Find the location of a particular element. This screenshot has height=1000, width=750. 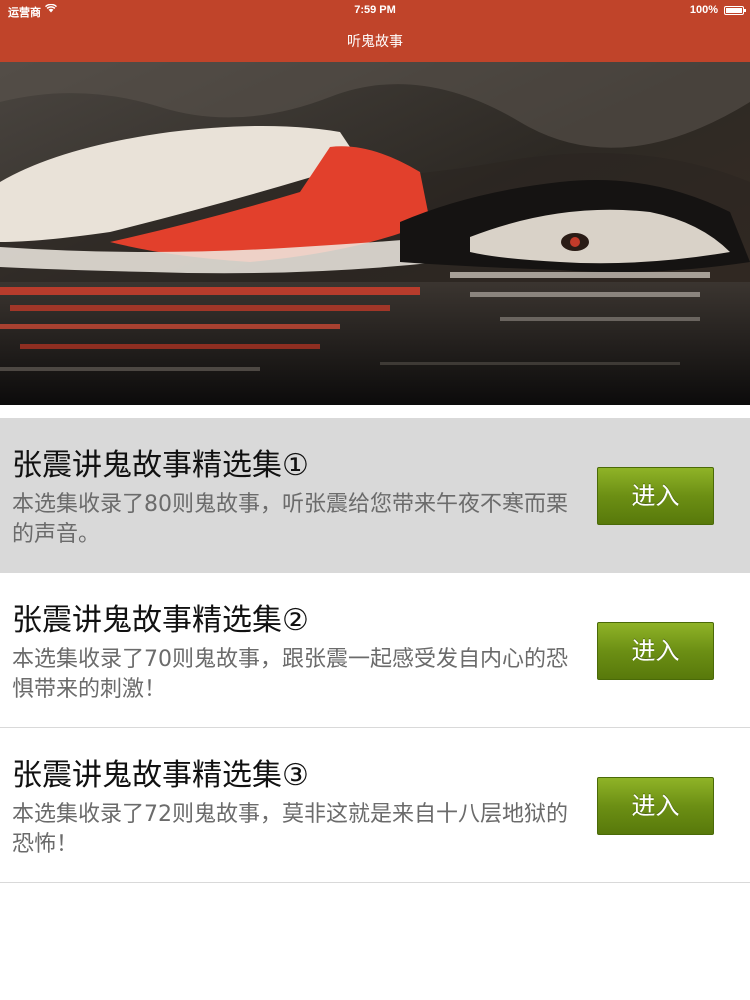

collection-description: 本选集收录了80则鬼故事，听张震给您带来午夜不寒而栗的声音。 is located at coordinates (290, 519).